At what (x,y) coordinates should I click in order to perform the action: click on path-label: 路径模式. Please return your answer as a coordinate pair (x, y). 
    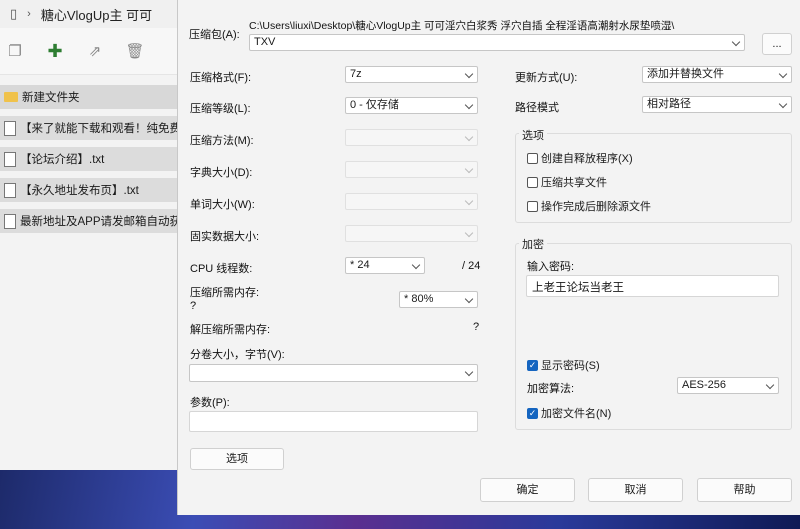
    Looking at the image, I should click on (537, 108).